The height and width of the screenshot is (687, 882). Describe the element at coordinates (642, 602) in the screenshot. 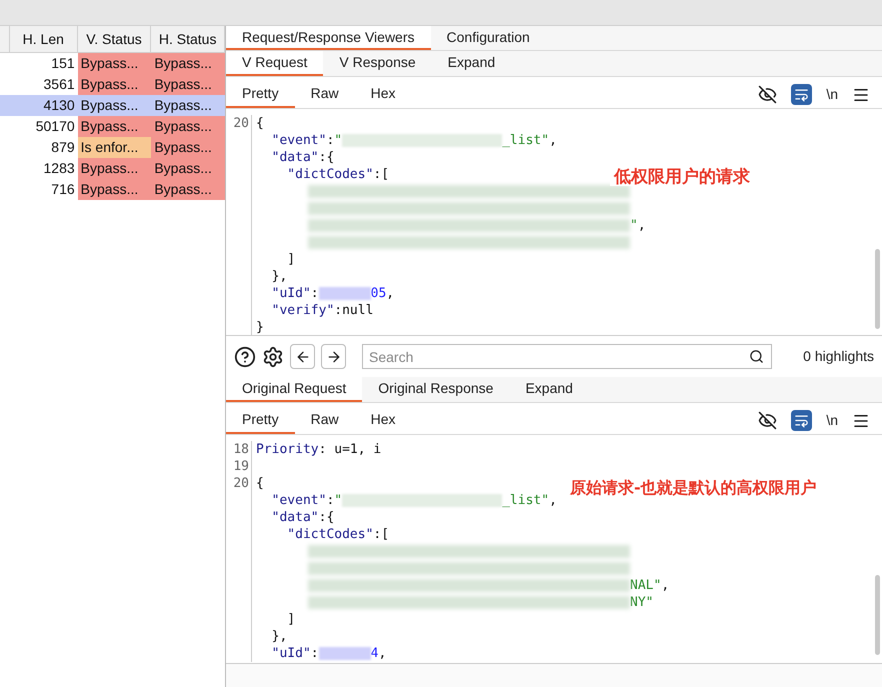

I see `code-string: NY"` at that location.